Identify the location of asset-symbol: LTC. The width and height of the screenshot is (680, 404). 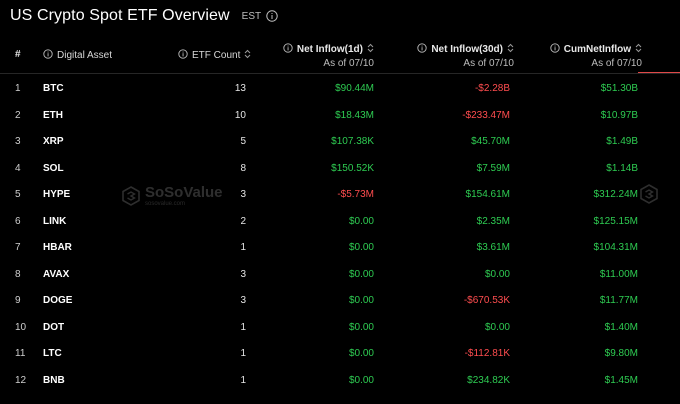
(52, 353).